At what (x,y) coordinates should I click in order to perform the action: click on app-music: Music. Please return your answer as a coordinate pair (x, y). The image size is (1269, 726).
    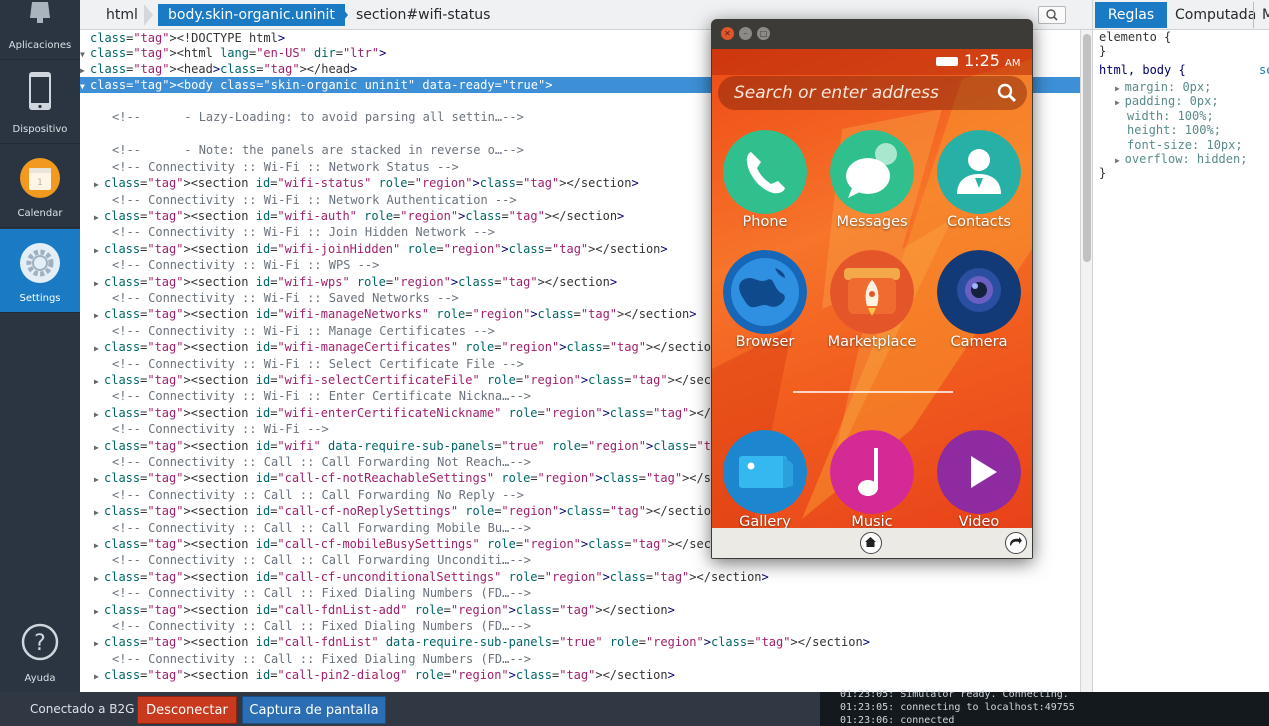
    Looking at the image, I should click on (872, 479).